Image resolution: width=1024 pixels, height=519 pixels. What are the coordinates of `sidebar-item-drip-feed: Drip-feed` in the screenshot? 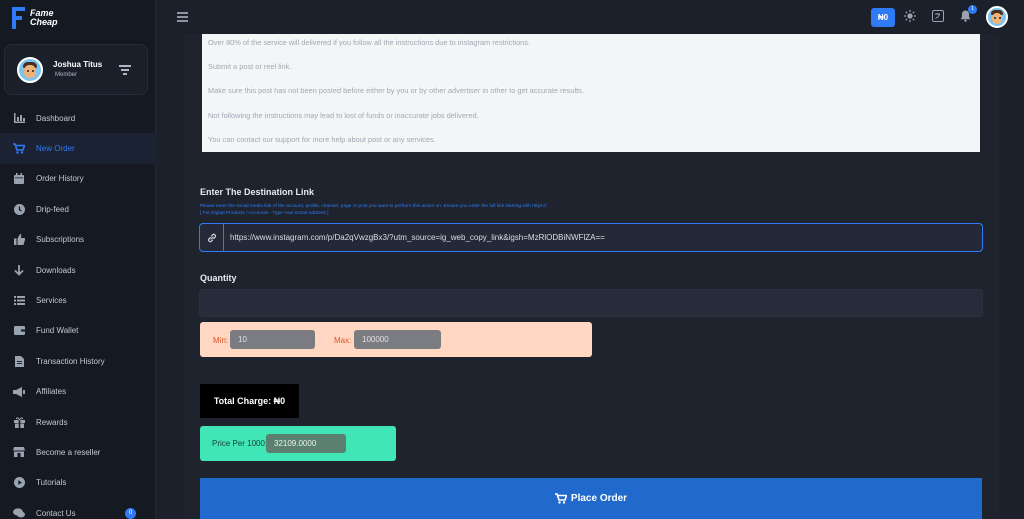 It's located at (78, 209).